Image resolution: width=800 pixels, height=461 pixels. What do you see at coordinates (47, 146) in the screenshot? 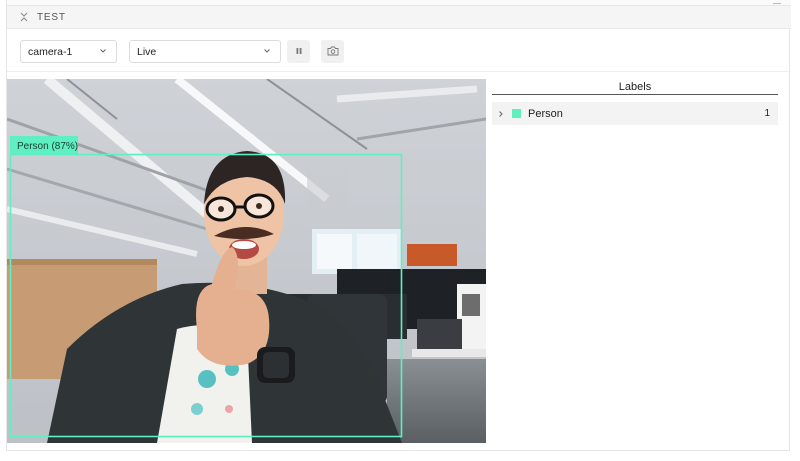
I see `detection-label: Person (87%)` at bounding box center [47, 146].